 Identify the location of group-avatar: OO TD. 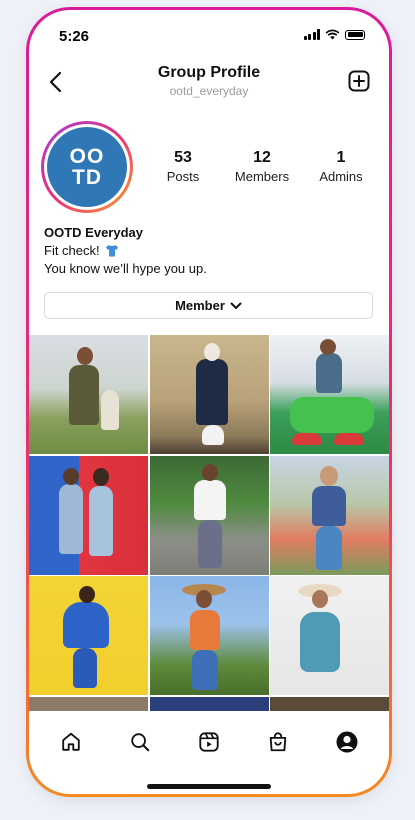
(87, 167).